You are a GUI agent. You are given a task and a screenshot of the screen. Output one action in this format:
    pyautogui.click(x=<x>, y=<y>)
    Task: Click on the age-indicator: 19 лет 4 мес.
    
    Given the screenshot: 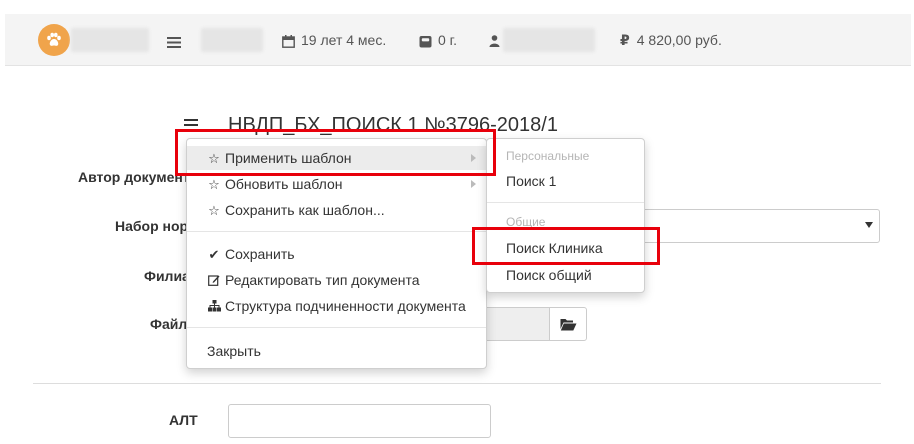 What is the action you would take?
    pyautogui.click(x=334, y=40)
    